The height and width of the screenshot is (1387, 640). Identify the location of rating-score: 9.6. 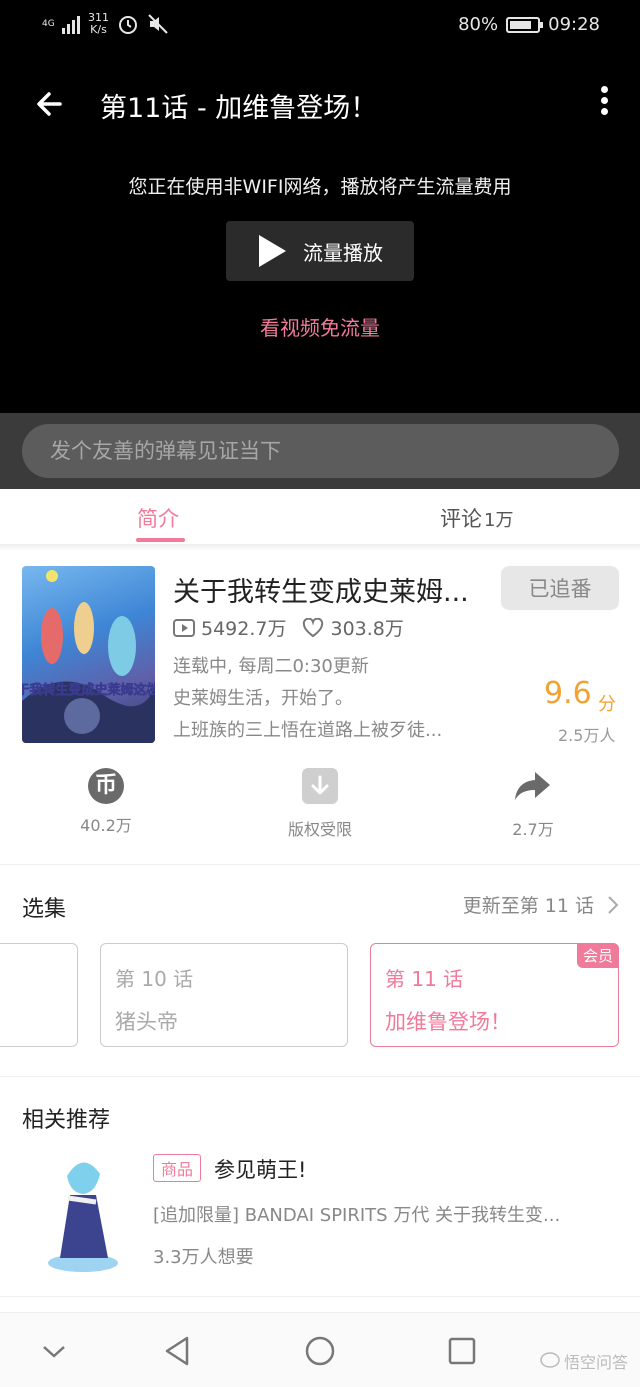
(568, 693).